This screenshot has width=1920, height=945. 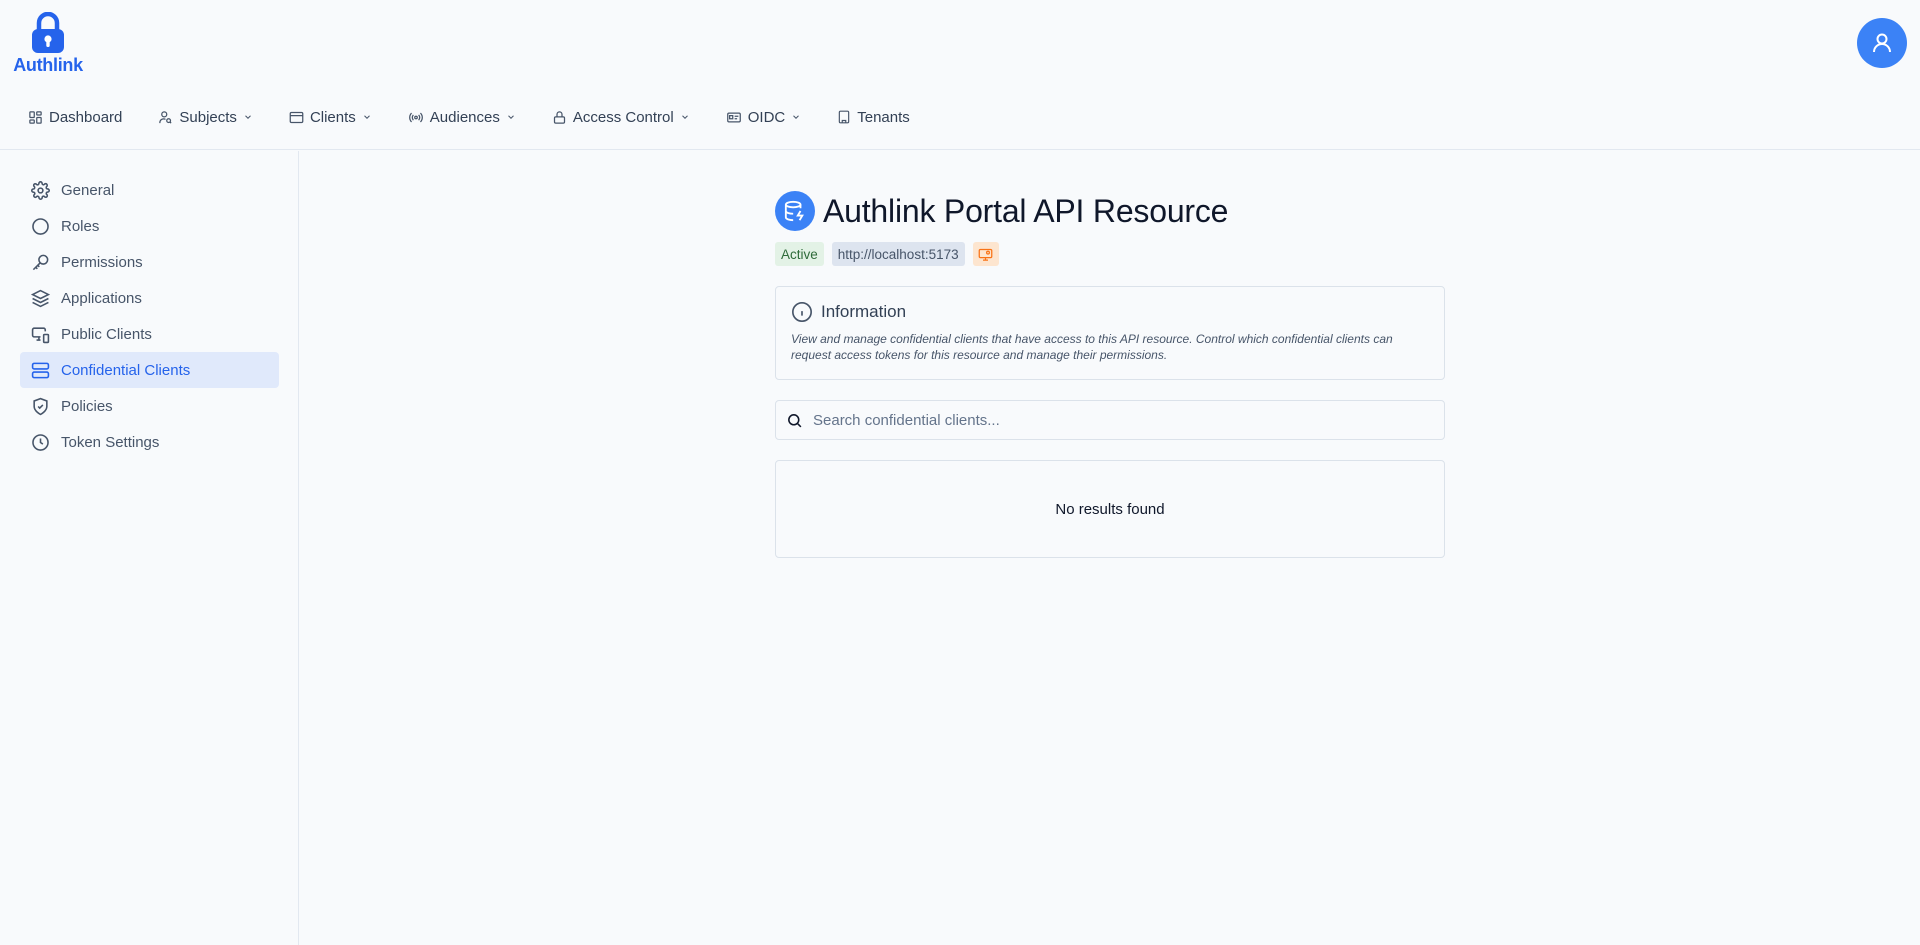 What do you see at coordinates (149, 298) in the screenshot?
I see `sidebar-item-applications: Applications` at bounding box center [149, 298].